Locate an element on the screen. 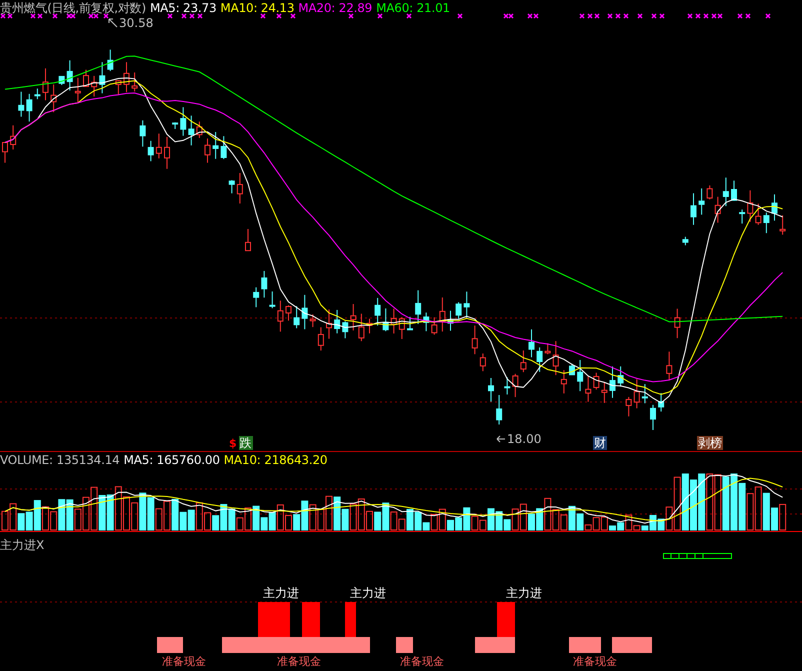 This screenshot has width=802, height=671. ma-value: MA60: 21.01 is located at coordinates (413, 8).